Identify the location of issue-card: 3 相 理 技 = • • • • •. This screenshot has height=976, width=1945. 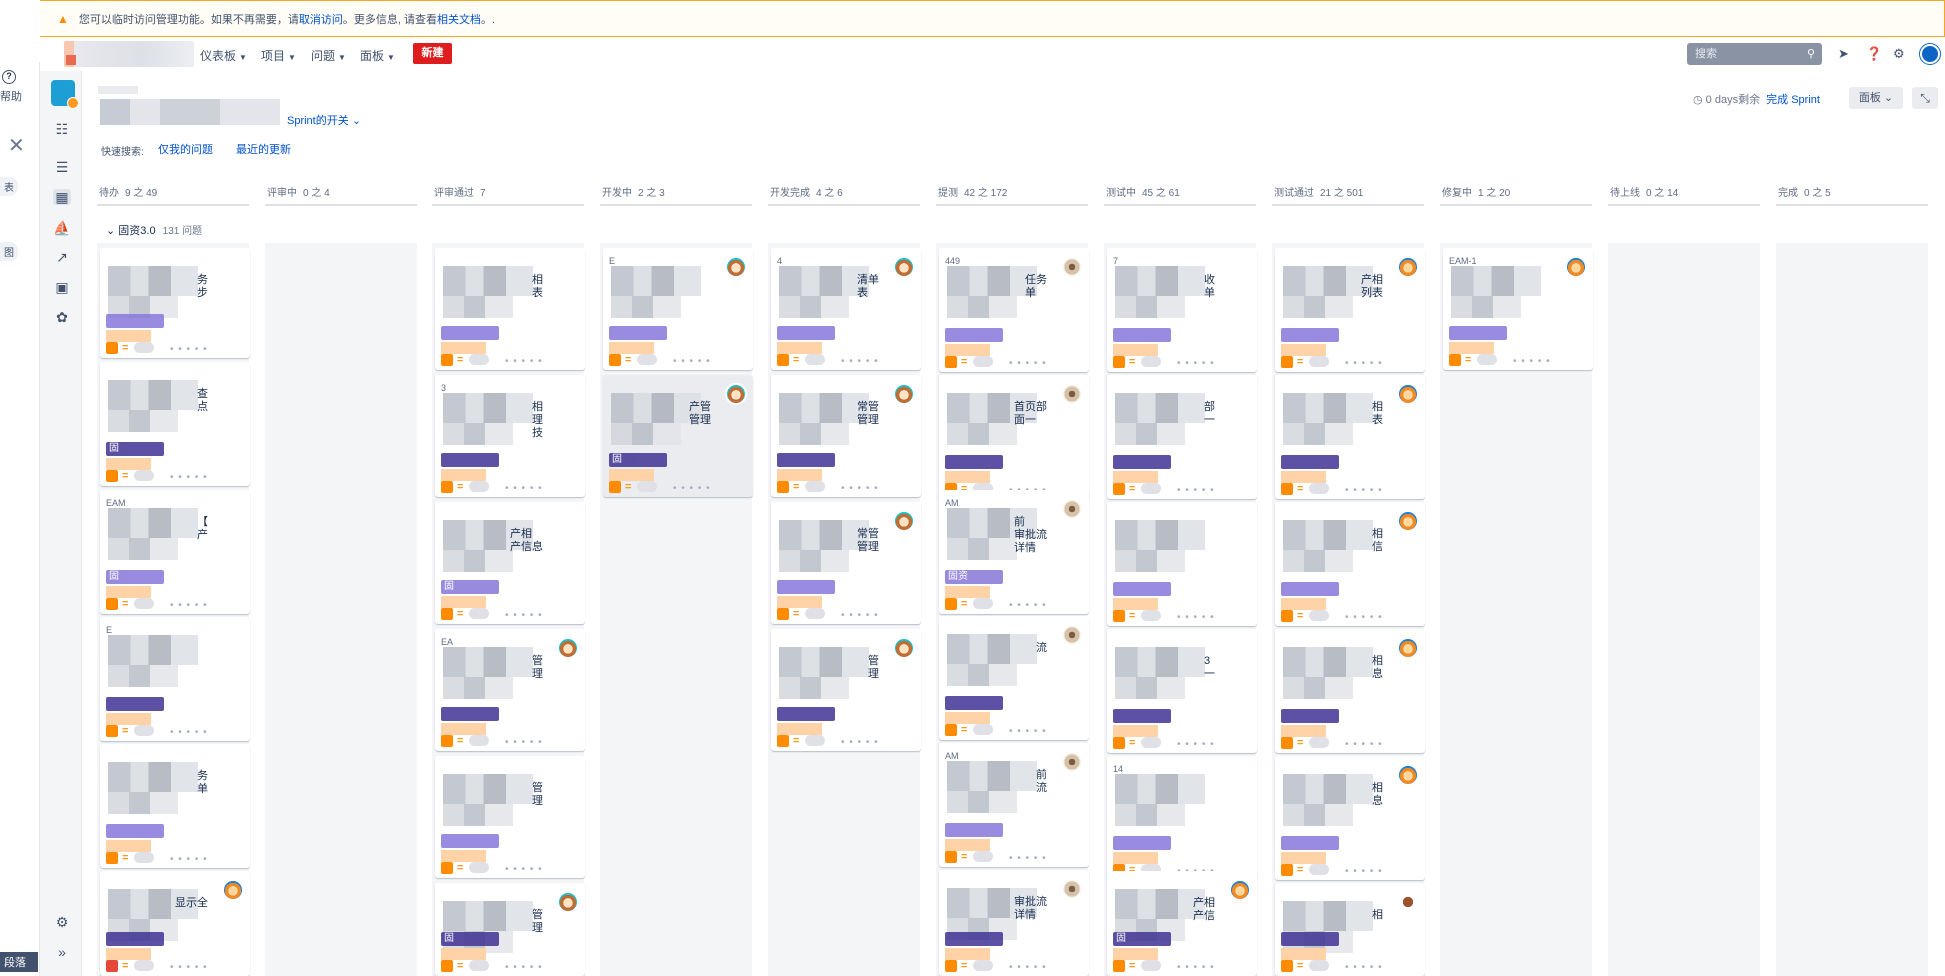
(510, 436).